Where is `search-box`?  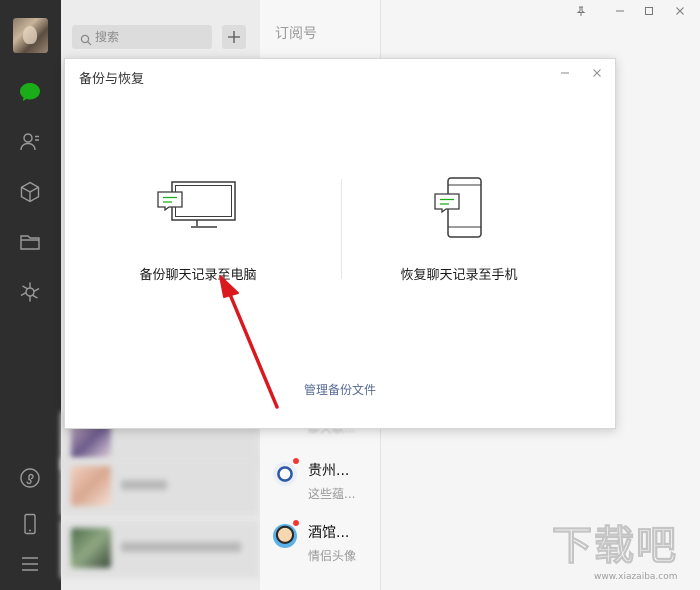 search-box is located at coordinates (142, 37).